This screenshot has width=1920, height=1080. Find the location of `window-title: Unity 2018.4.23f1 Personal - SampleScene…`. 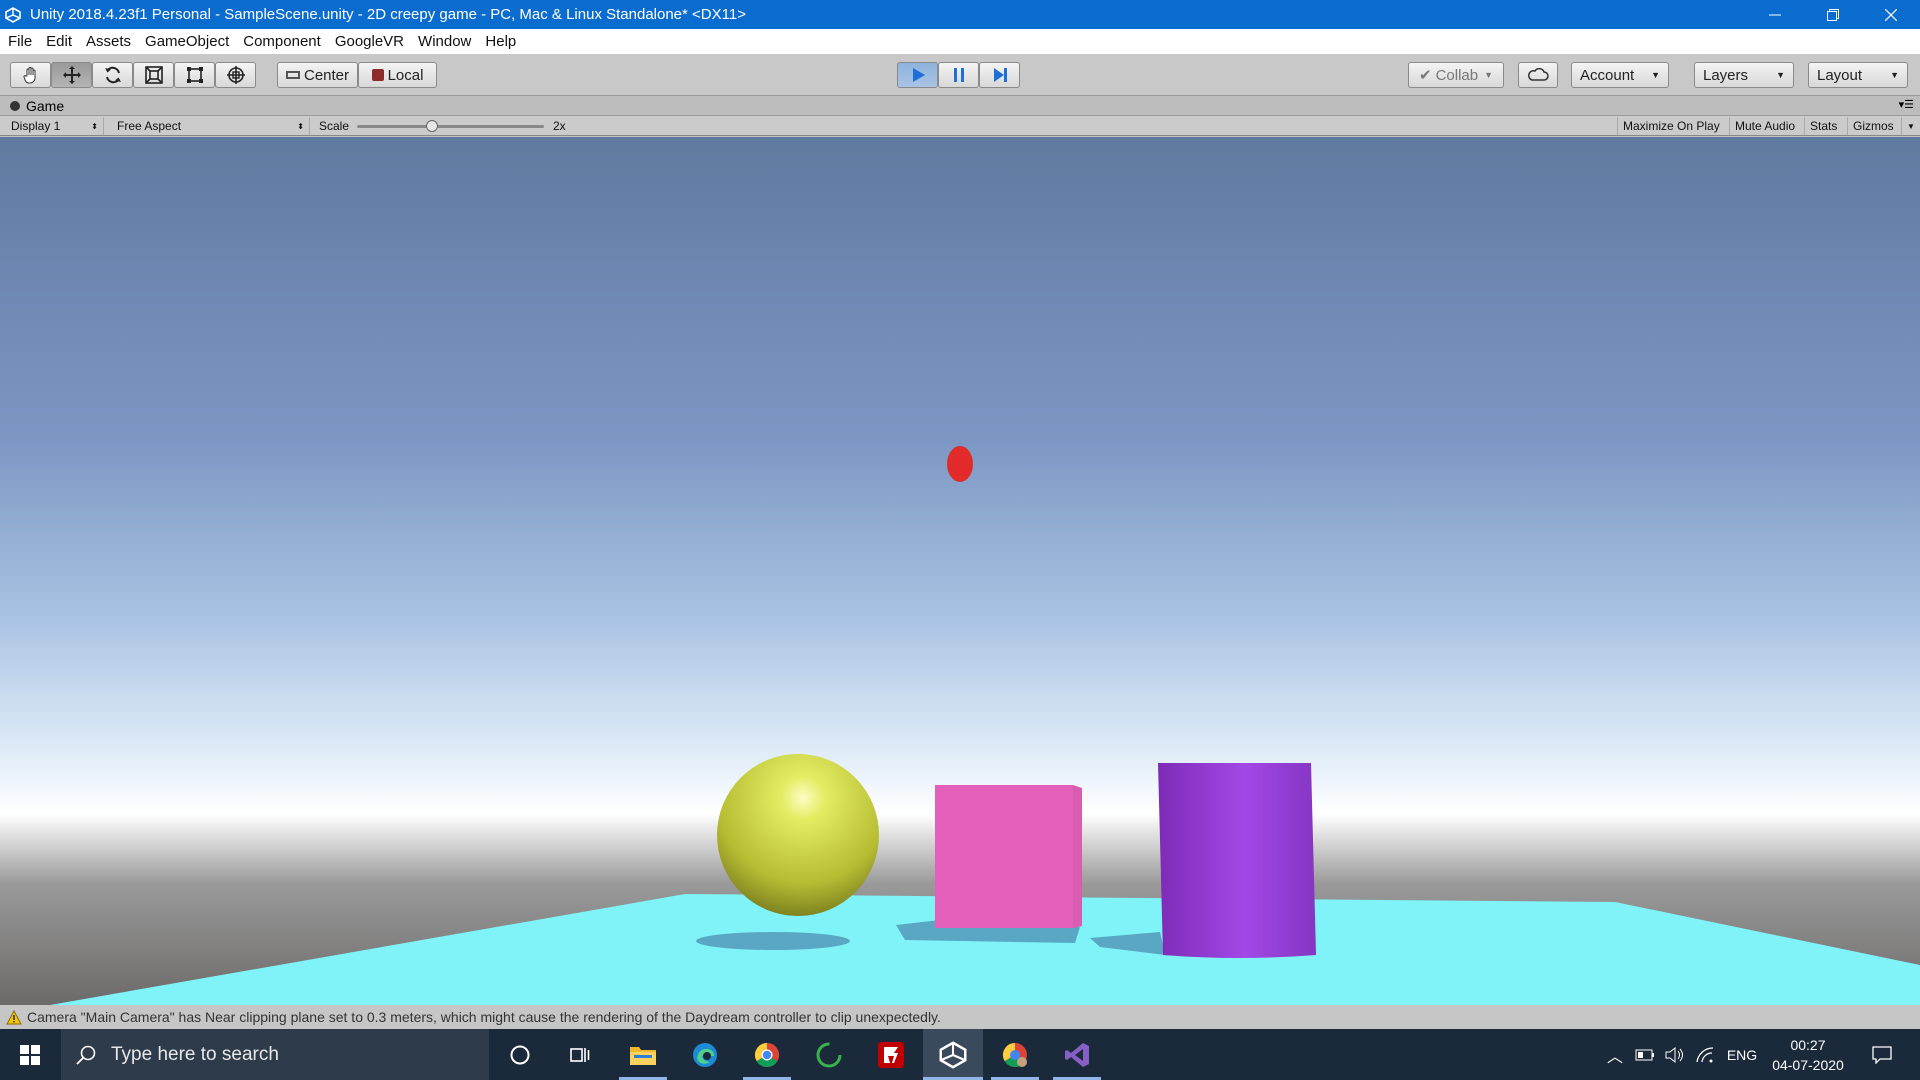

window-title: Unity 2018.4.23f1 Personal - SampleScene… is located at coordinates (388, 14).